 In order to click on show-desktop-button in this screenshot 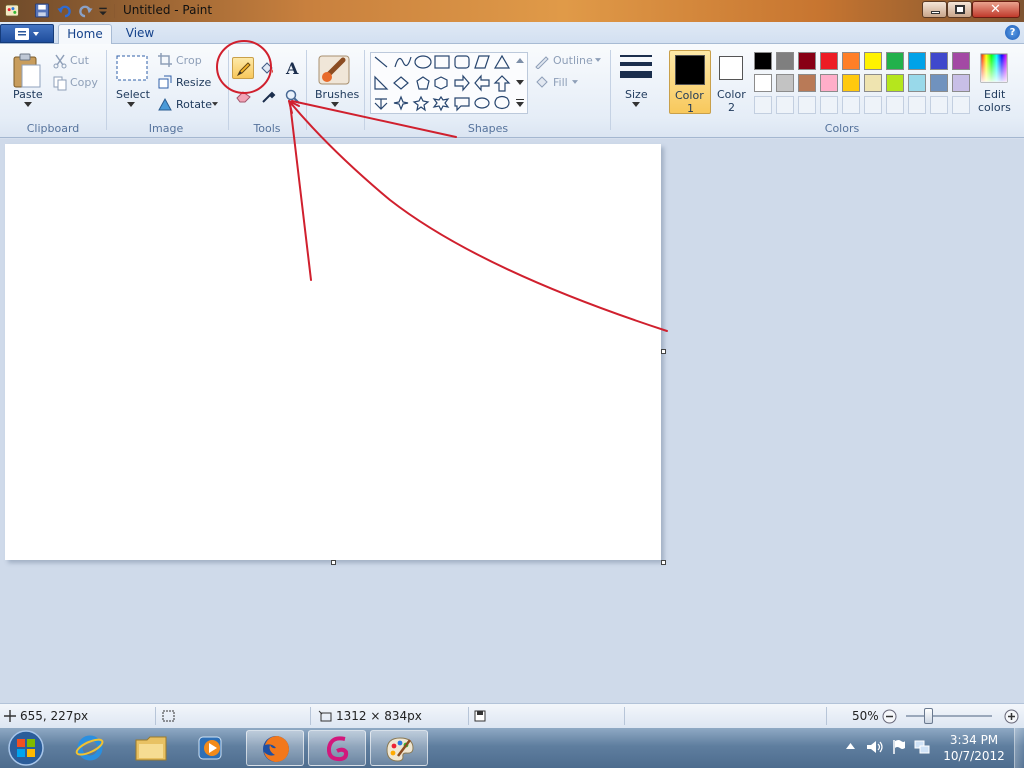, I will do `click(1019, 748)`.